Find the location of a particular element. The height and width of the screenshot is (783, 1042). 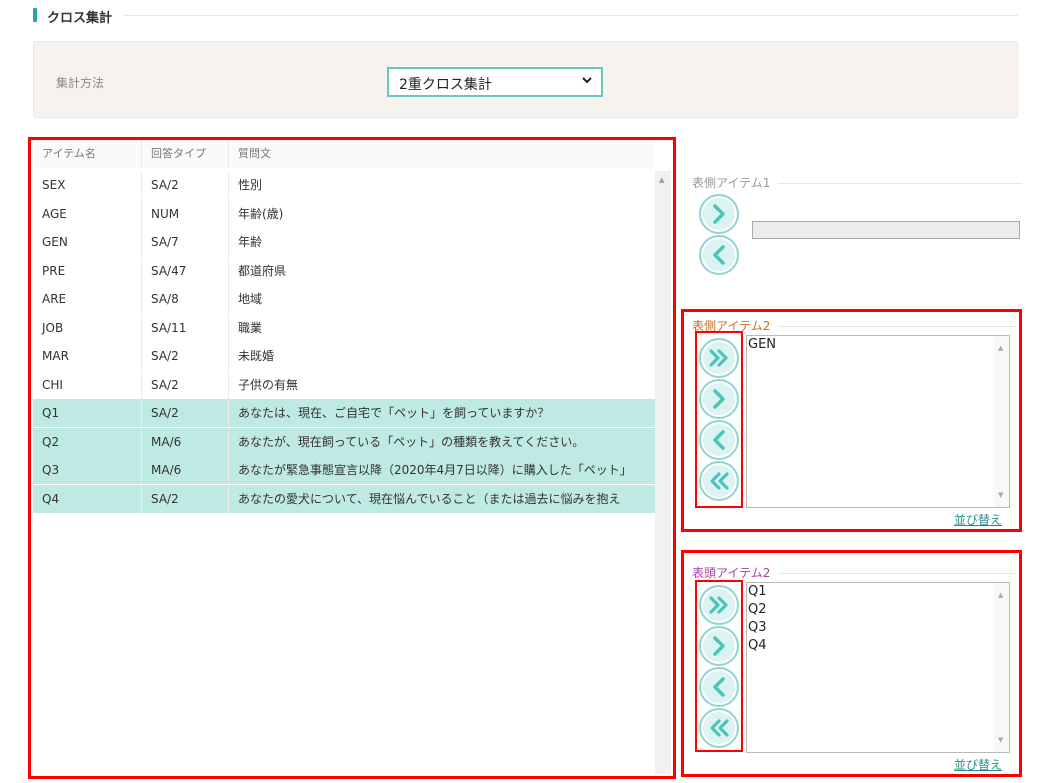

aggregation-method-value: 2重クロス集計 is located at coordinates (445, 85).